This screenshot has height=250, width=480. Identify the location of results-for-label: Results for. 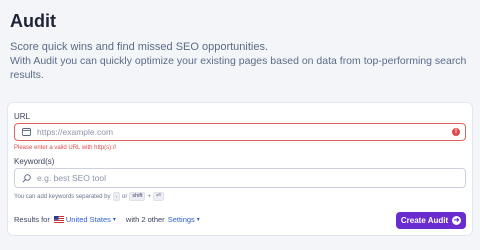
(32, 219).